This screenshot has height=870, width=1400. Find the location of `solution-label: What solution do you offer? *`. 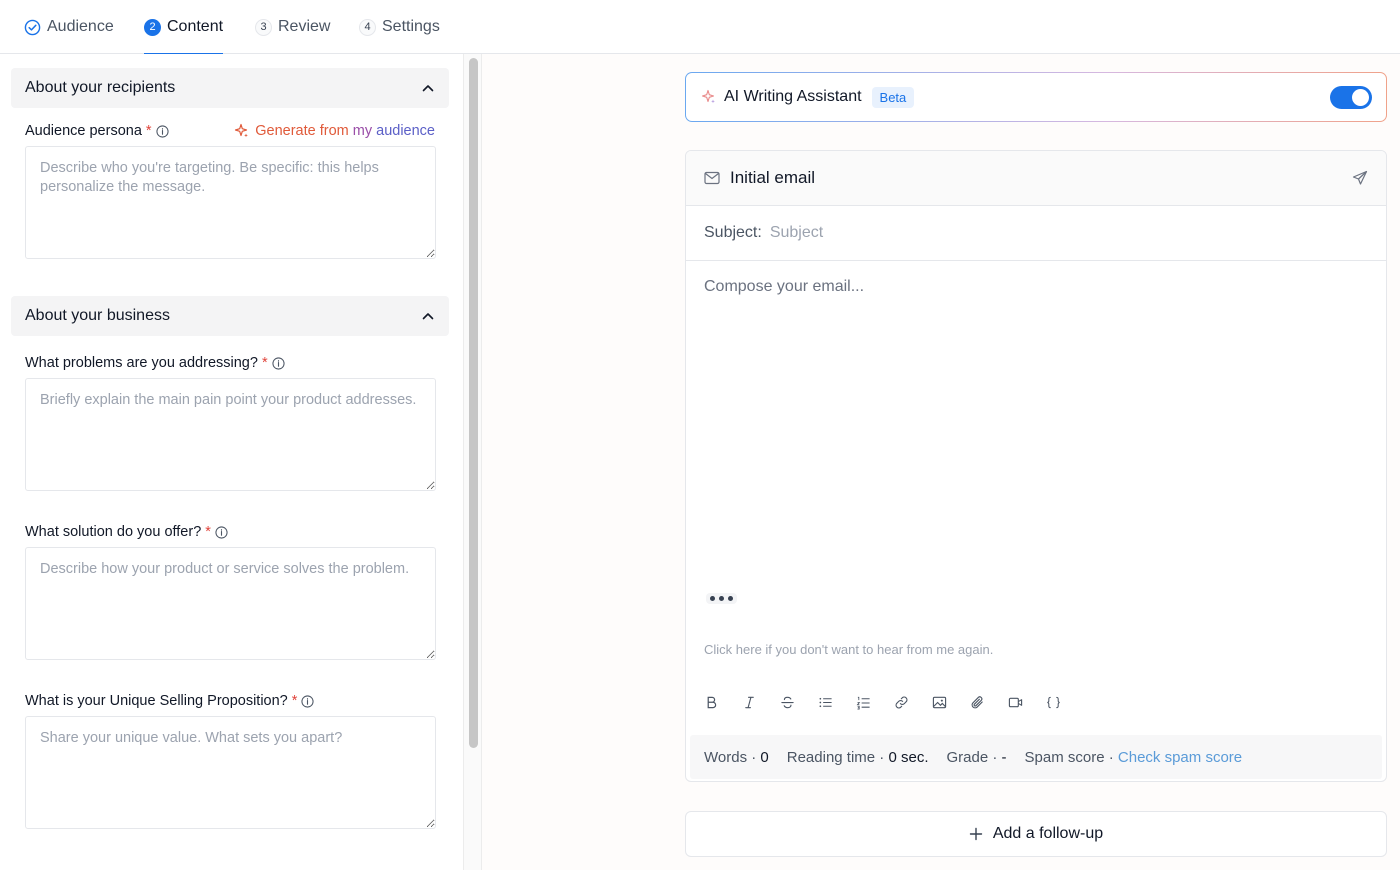

solution-label: What solution do you offer? * is located at coordinates (126, 532).